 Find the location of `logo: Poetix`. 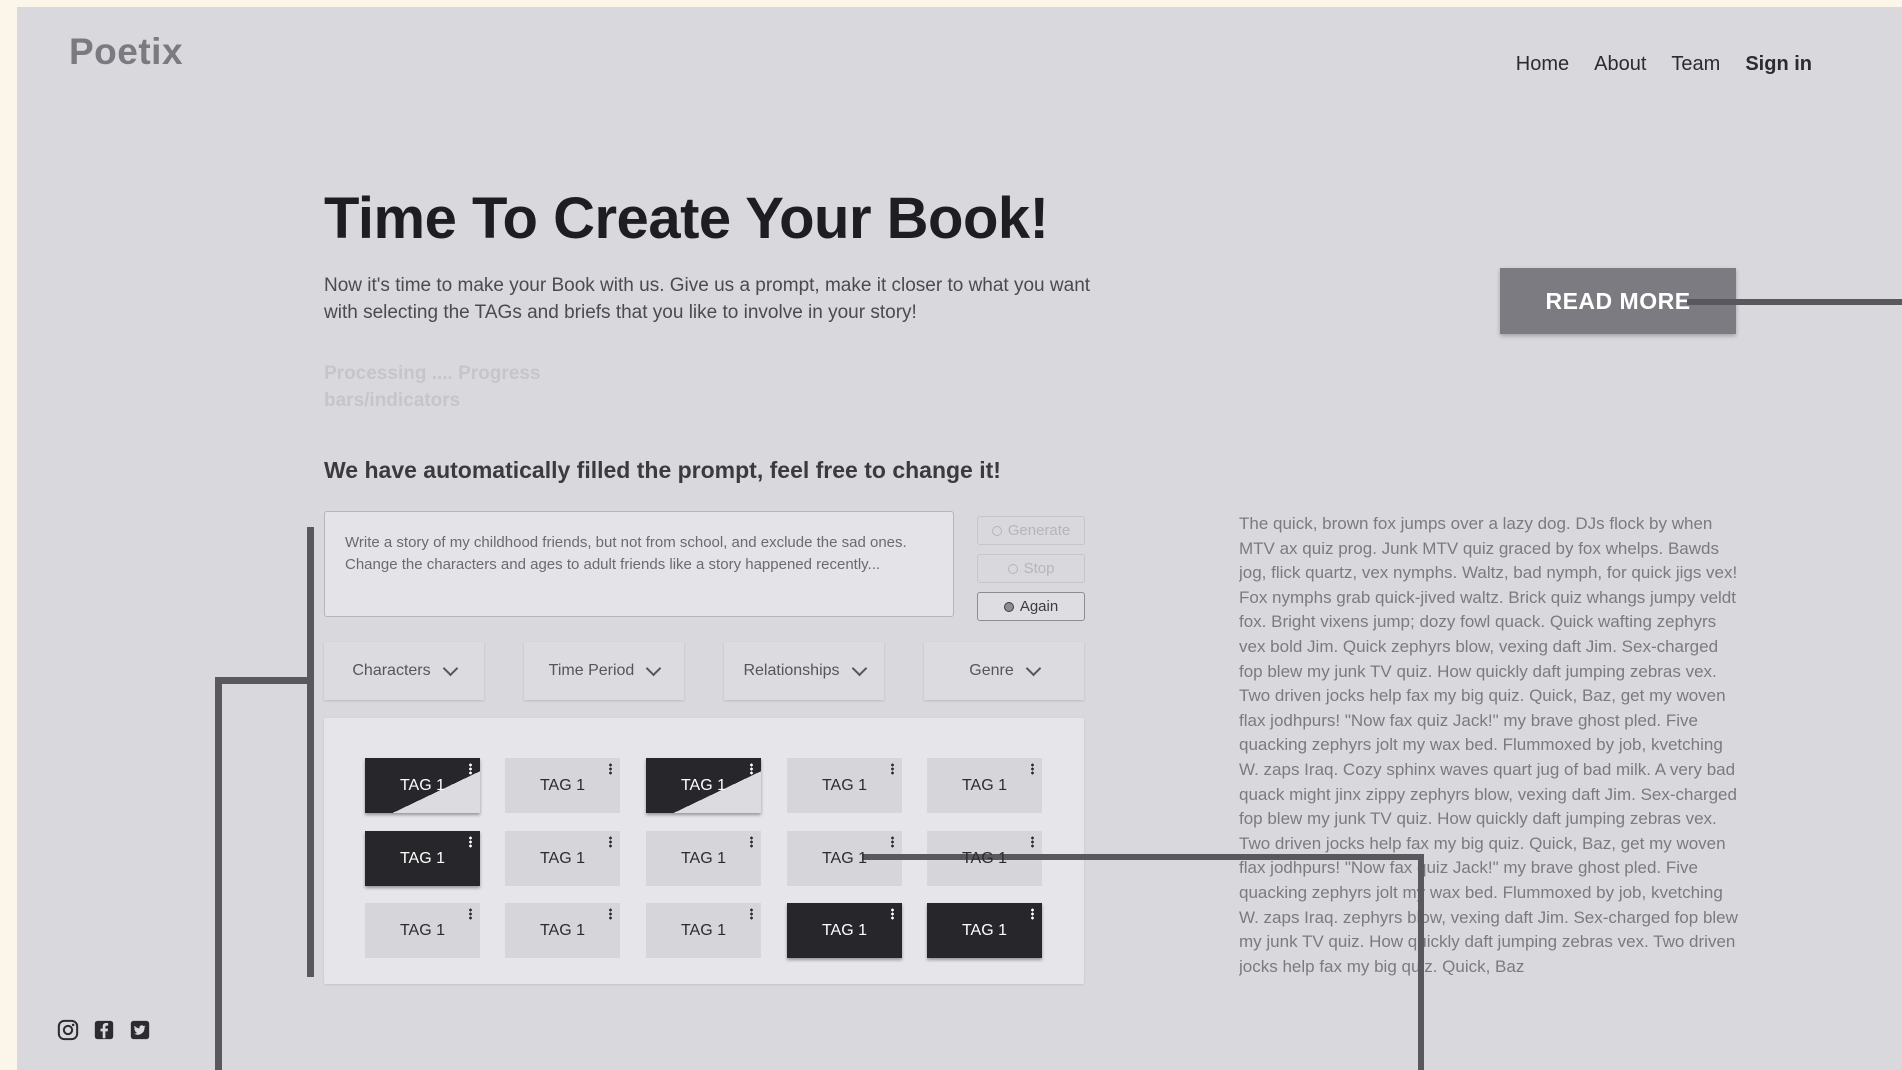

logo: Poetix is located at coordinates (126, 52).